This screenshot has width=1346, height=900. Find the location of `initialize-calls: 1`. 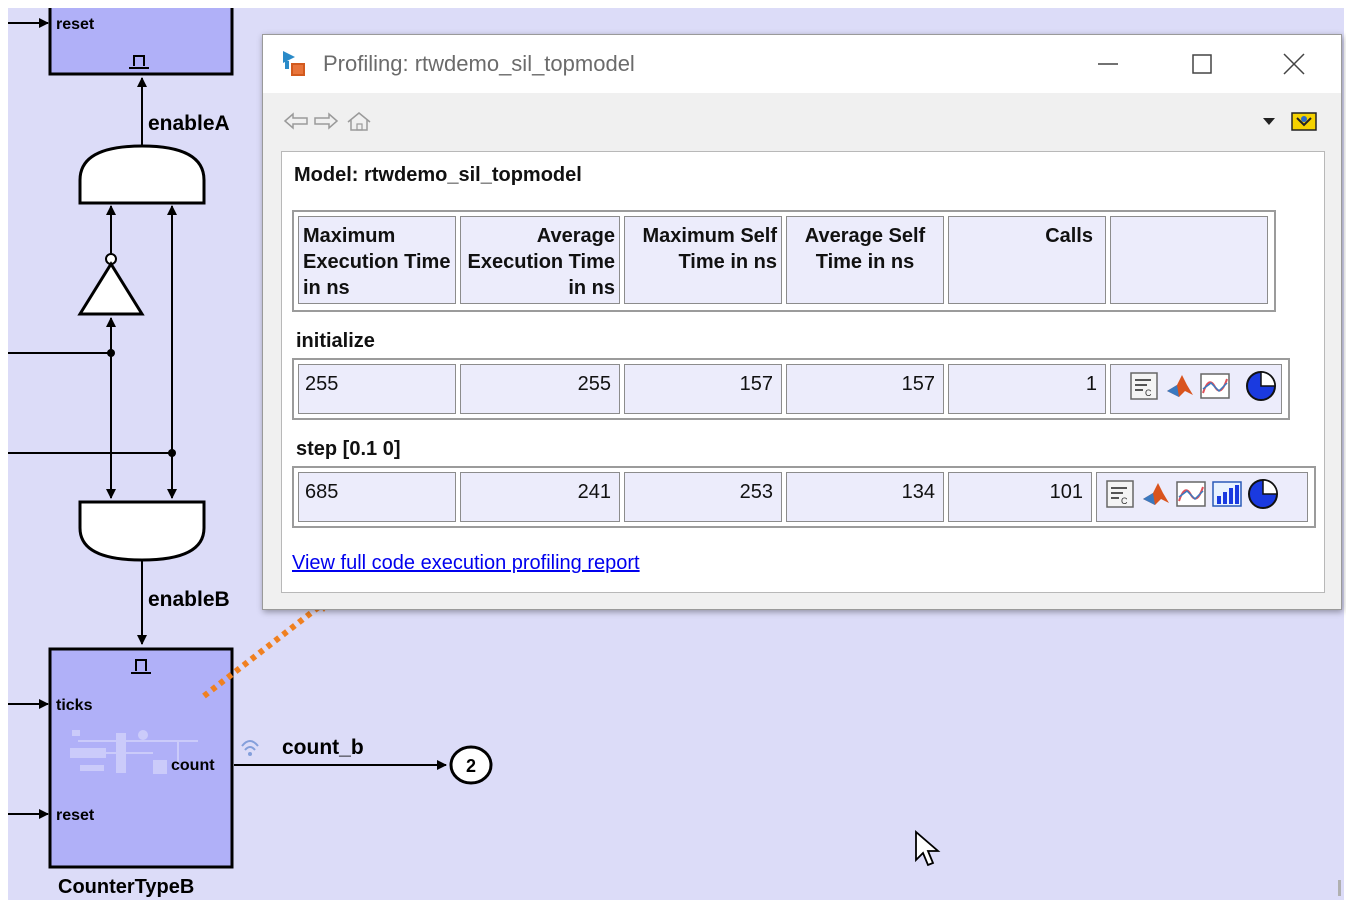

initialize-calls: 1 is located at coordinates (1027, 389).